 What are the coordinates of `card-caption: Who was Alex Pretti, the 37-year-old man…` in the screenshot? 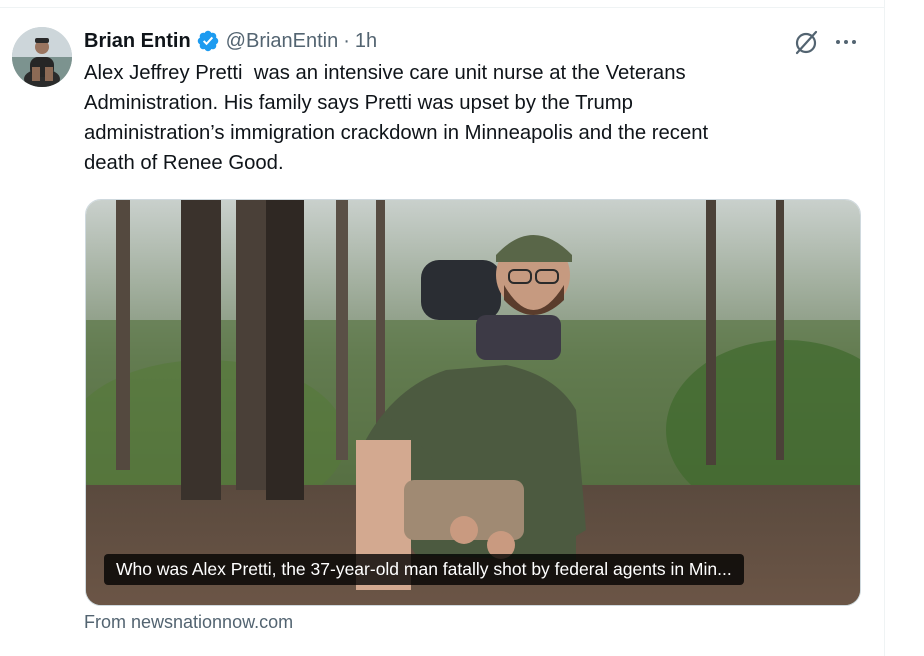 It's located at (424, 569).